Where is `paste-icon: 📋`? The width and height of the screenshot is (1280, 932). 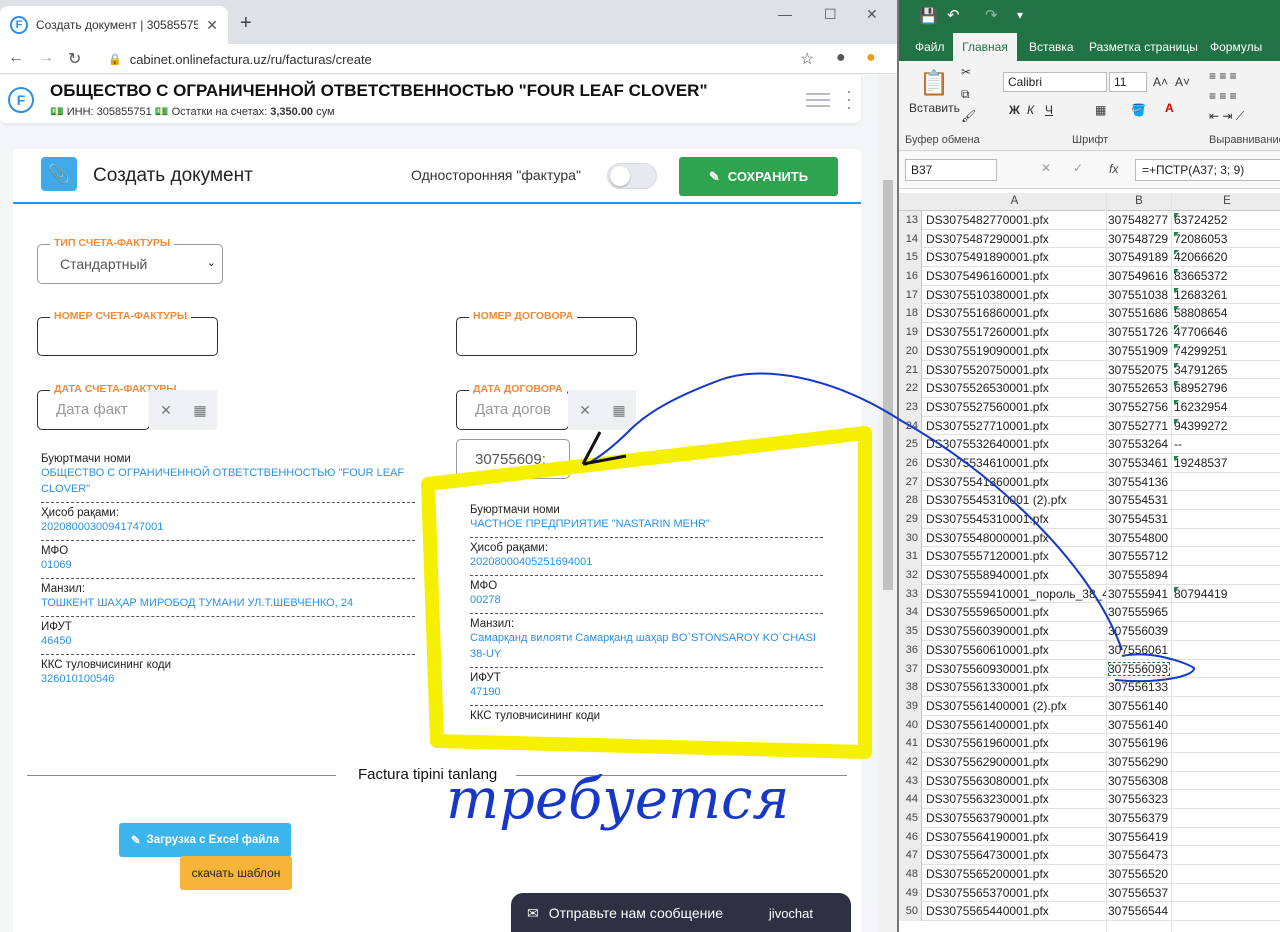
paste-icon: 📋 is located at coordinates (934, 83).